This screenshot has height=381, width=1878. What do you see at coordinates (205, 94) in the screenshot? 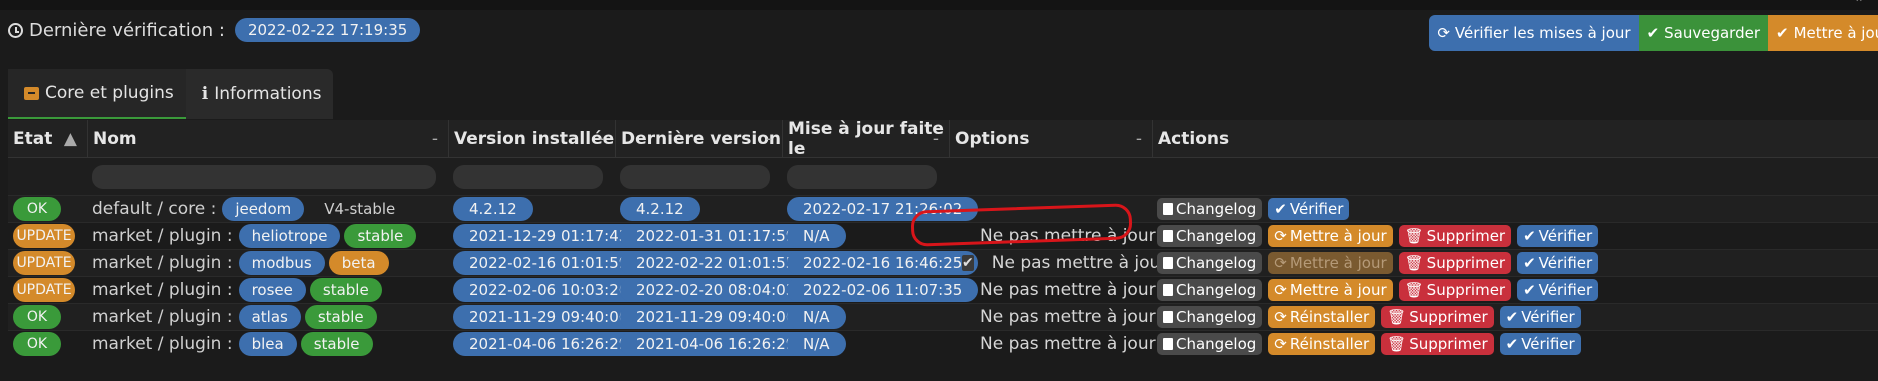
I see `info-icon: i` at bounding box center [205, 94].